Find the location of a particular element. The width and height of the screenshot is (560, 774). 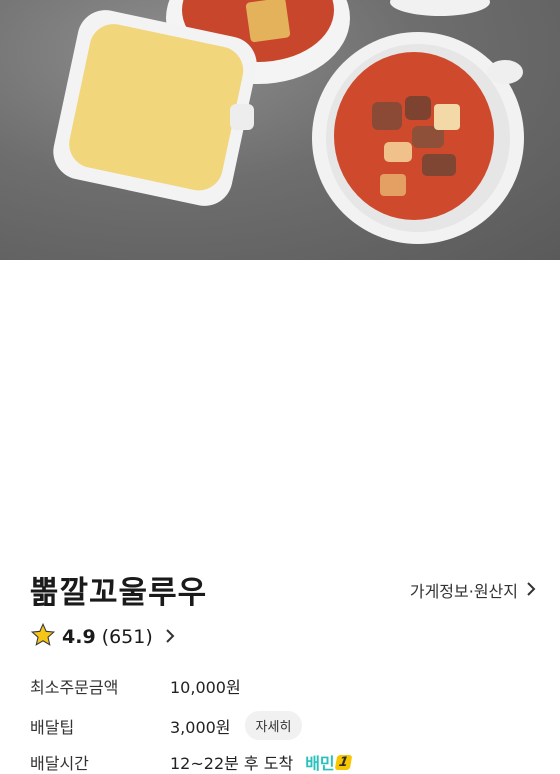

min-order-row: 최소주문금액 10,000원 is located at coordinates (135, 686).